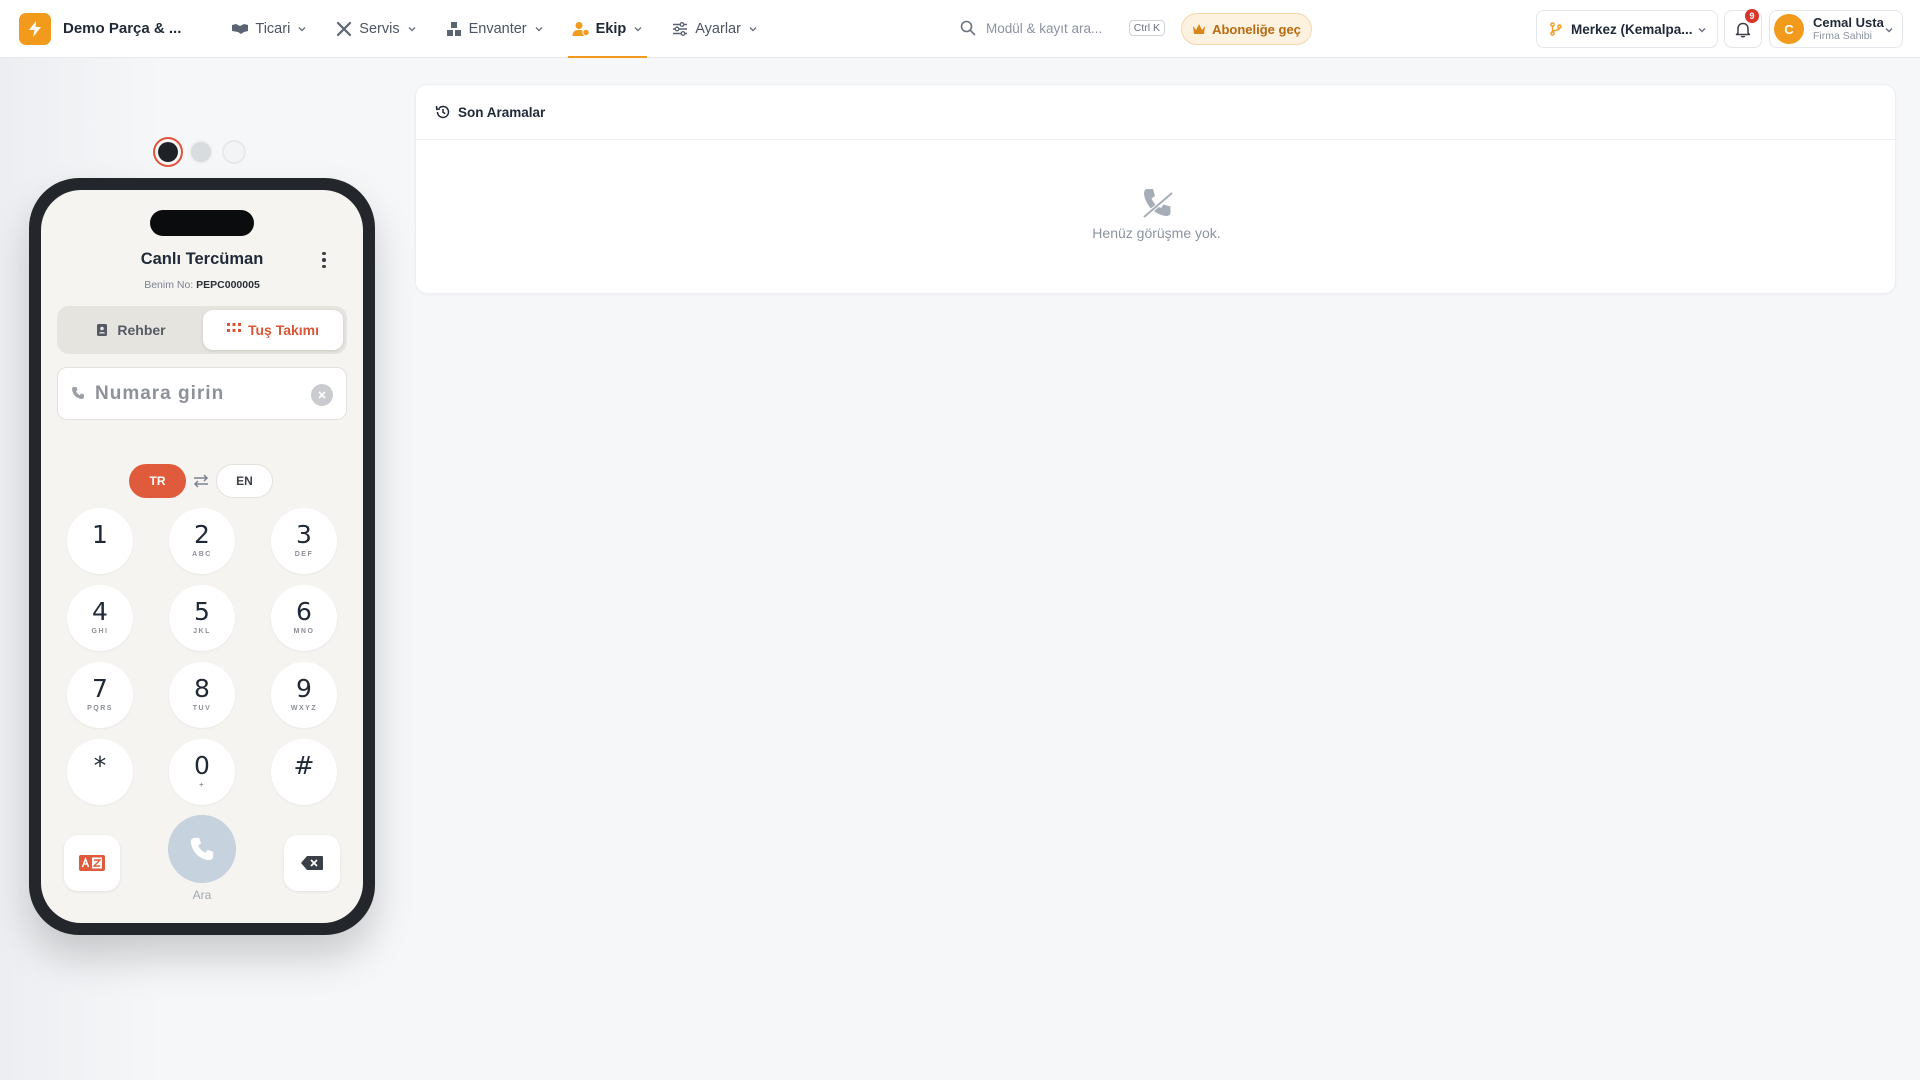 The height and width of the screenshot is (1080, 1920). What do you see at coordinates (202, 765) in the screenshot?
I see `key-digit: 0` at bounding box center [202, 765].